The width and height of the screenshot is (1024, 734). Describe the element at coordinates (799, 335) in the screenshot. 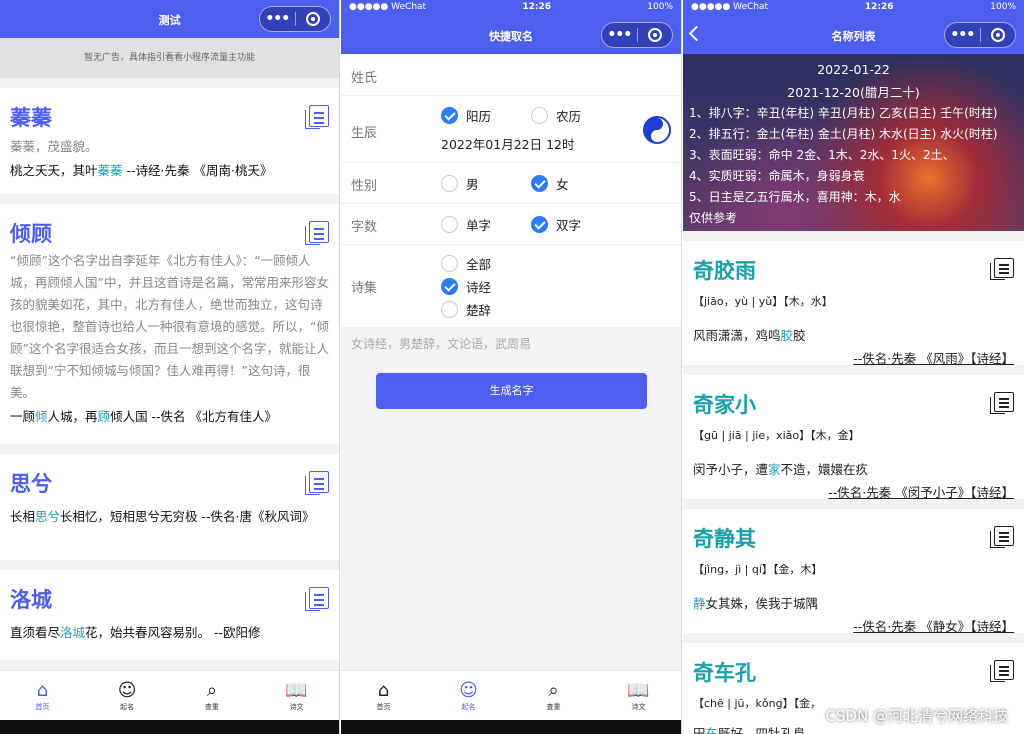

I see `poem-text: 胶` at that location.